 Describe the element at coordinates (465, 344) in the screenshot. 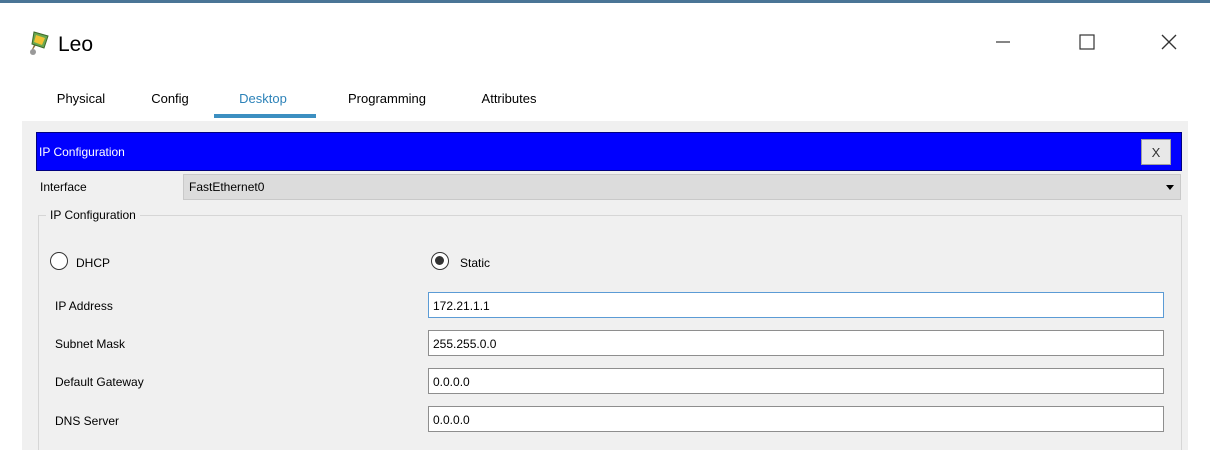

I see `subnet-mask-value: 255.255.0.0` at that location.